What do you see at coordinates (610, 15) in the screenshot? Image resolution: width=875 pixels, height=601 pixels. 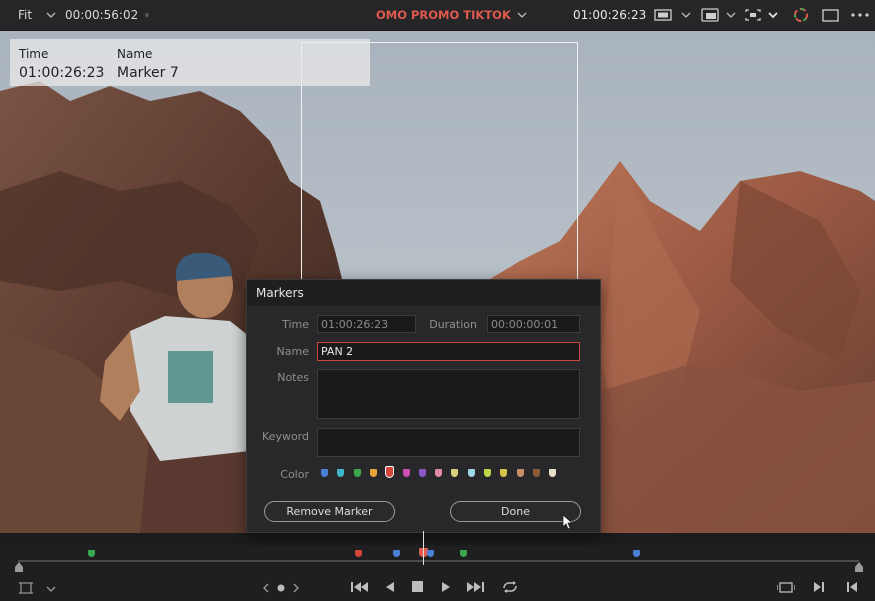 I see `record-timecode: 01:00:26:23` at bounding box center [610, 15].